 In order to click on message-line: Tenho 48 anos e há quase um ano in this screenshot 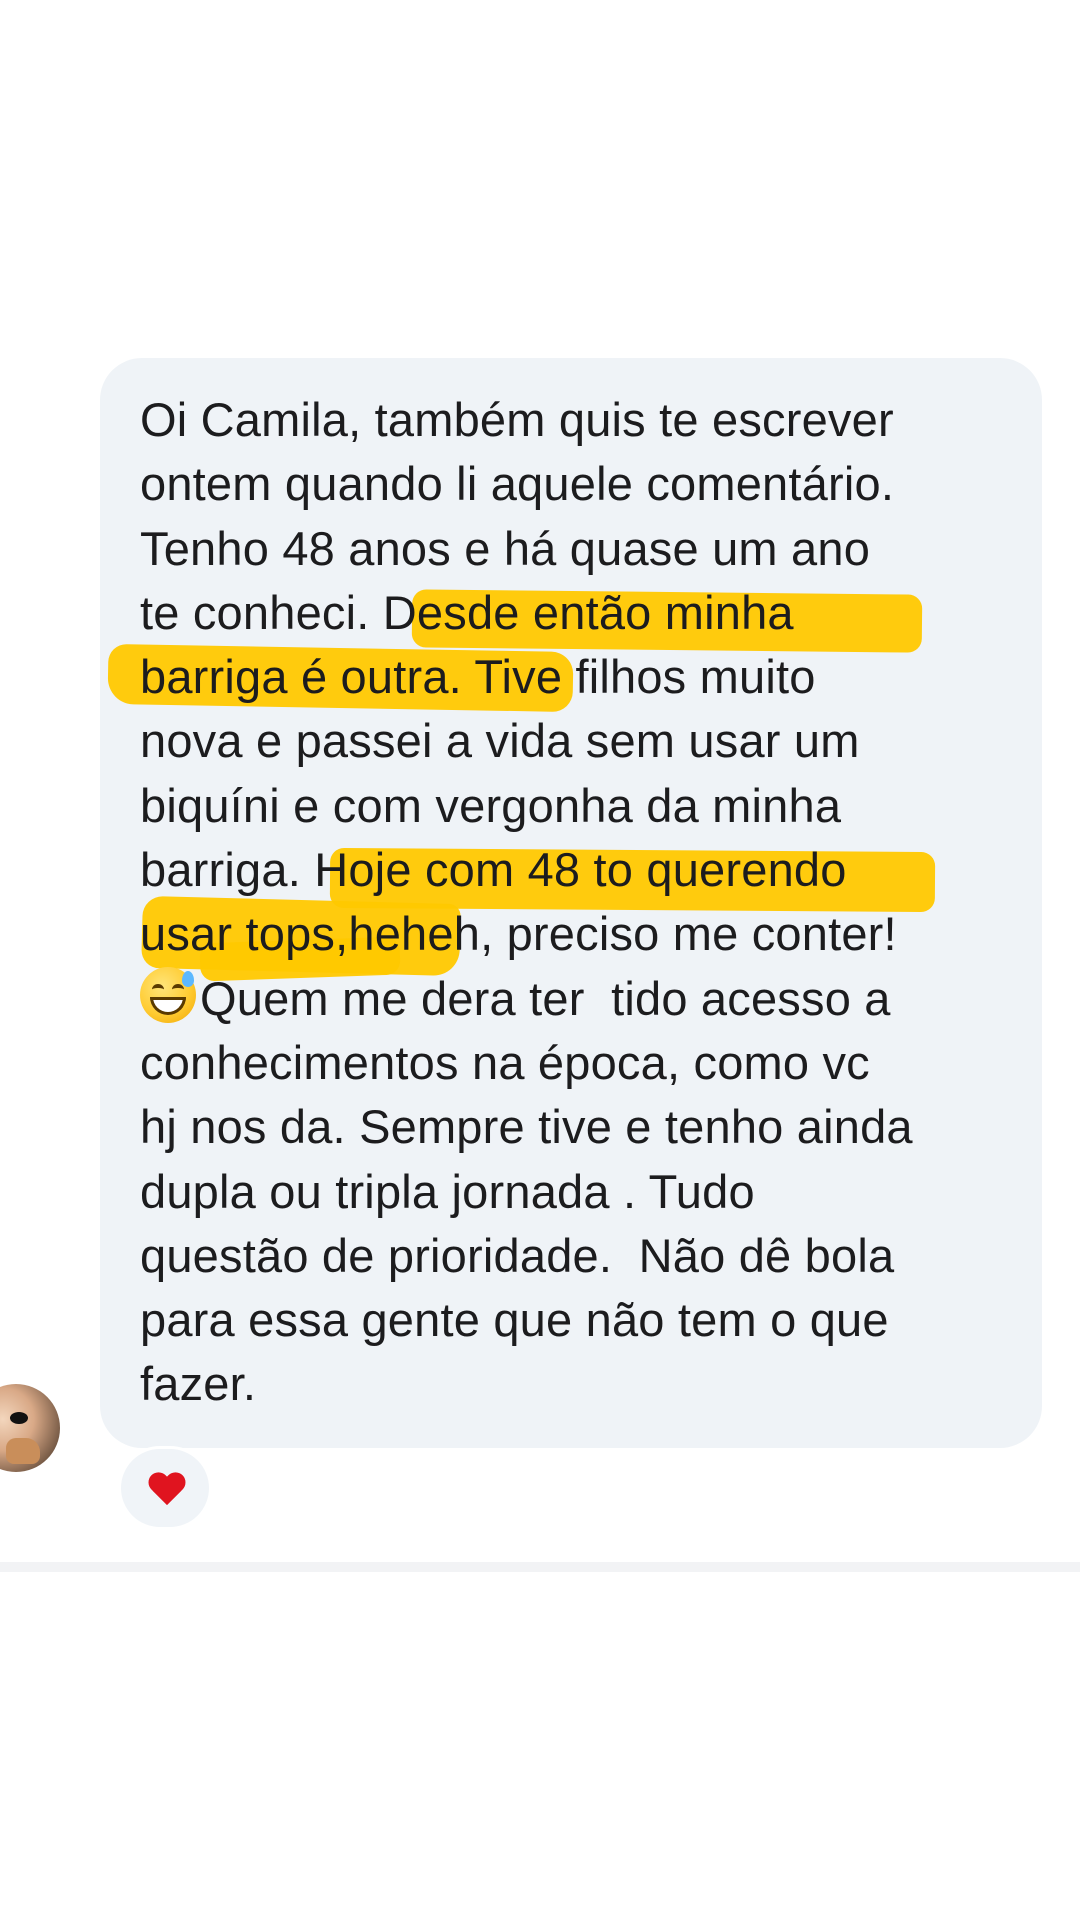, I will do `click(505, 548)`.